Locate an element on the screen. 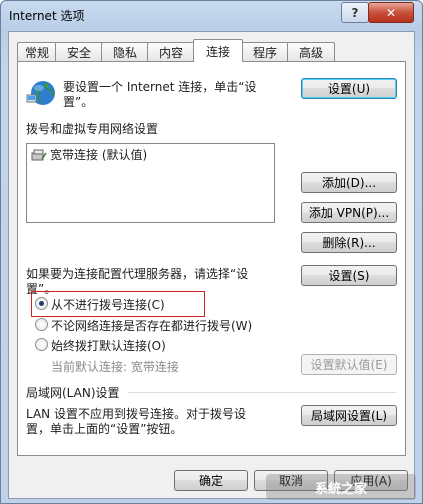 This screenshot has width=423, height=504. connection-list: 宽带连接 (默认值) is located at coordinates (150, 183).